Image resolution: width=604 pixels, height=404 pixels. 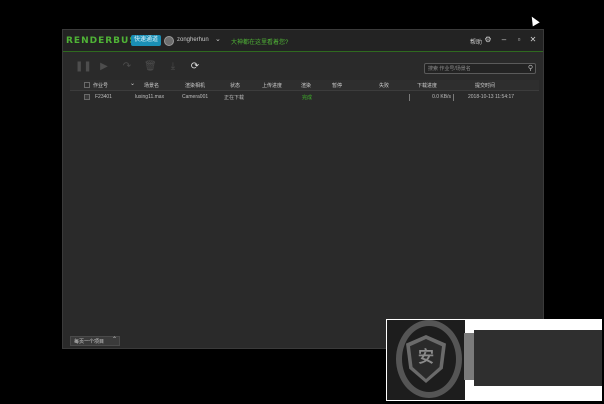 I want to click on avatar, so click(x=169, y=41).